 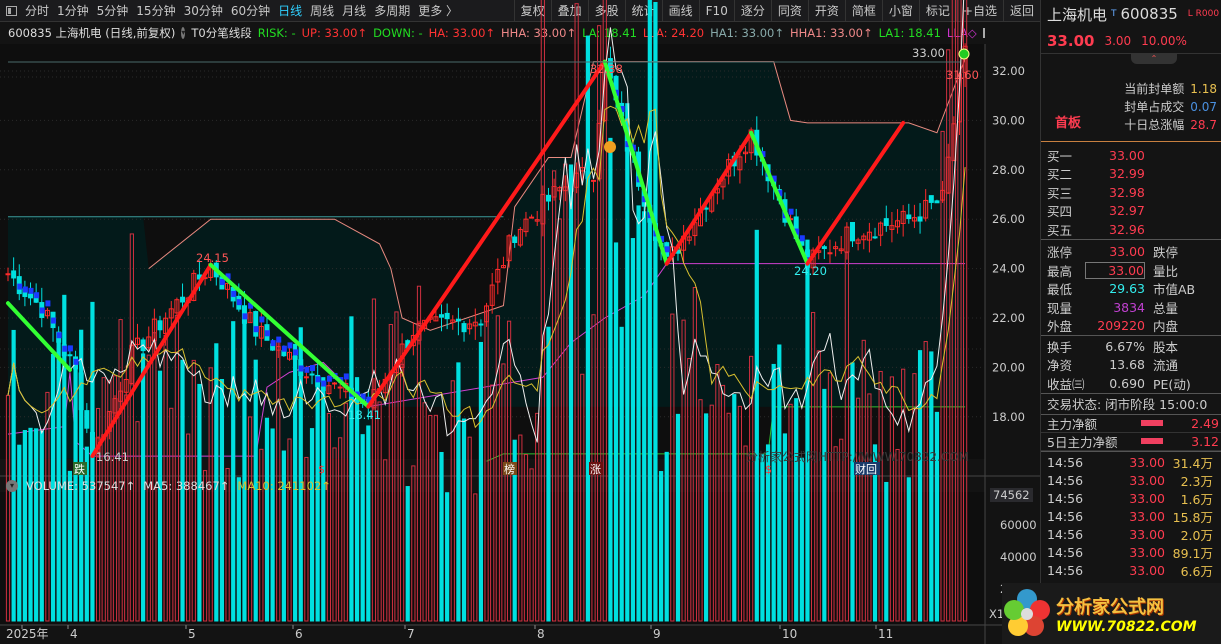 What do you see at coordinates (962, 75) in the screenshot?
I see `price-annotation: 31.60` at bounding box center [962, 75].